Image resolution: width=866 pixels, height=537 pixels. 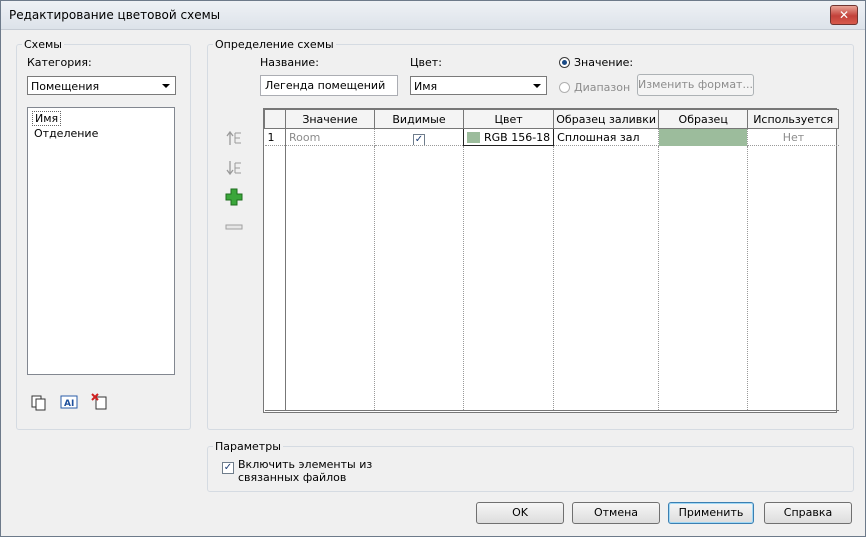 I want to click on name-input, so click(x=329, y=85).